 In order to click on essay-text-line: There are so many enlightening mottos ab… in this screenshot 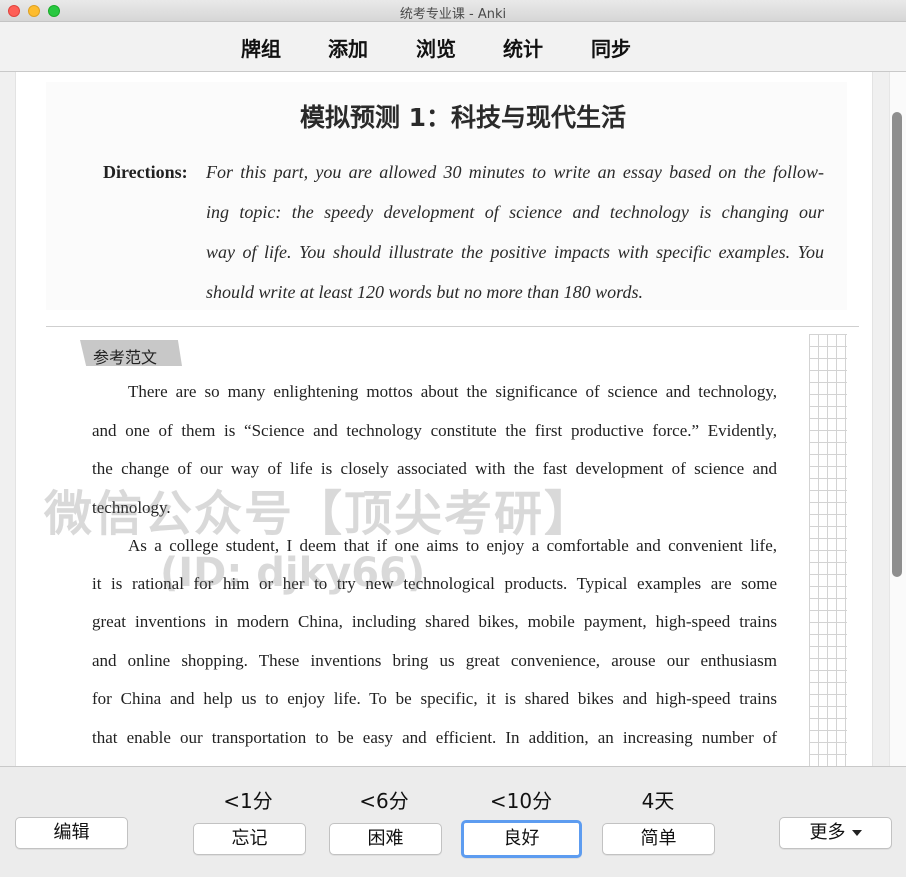, I will do `click(452, 391)`.